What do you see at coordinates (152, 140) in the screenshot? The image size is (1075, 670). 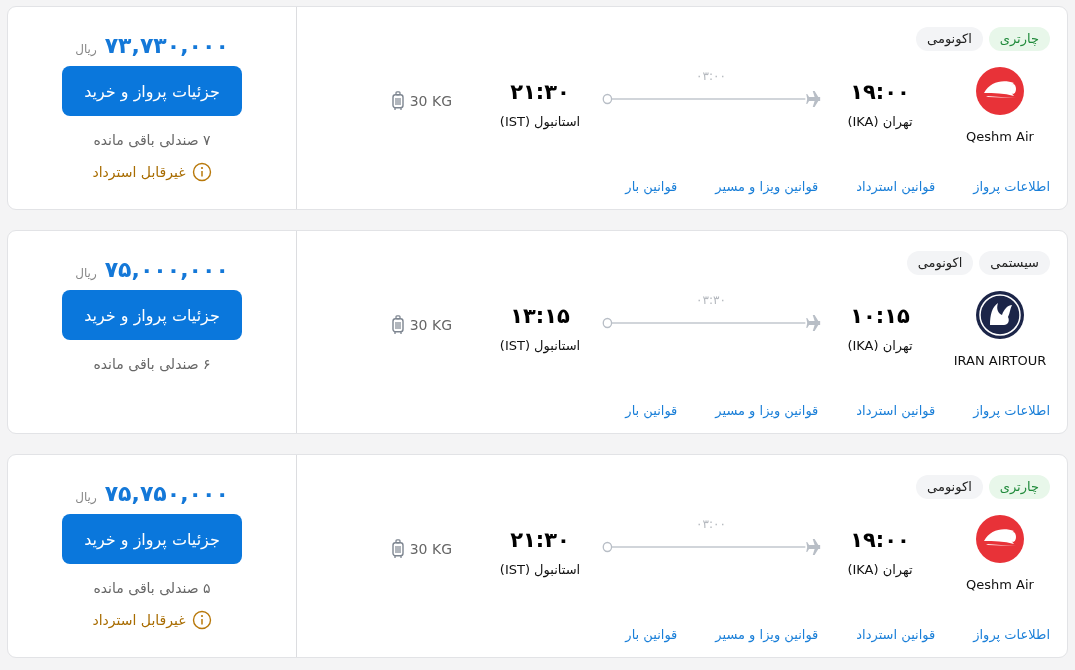 I see `seats-remaining: ۷ صندلی باقی مانده` at bounding box center [152, 140].